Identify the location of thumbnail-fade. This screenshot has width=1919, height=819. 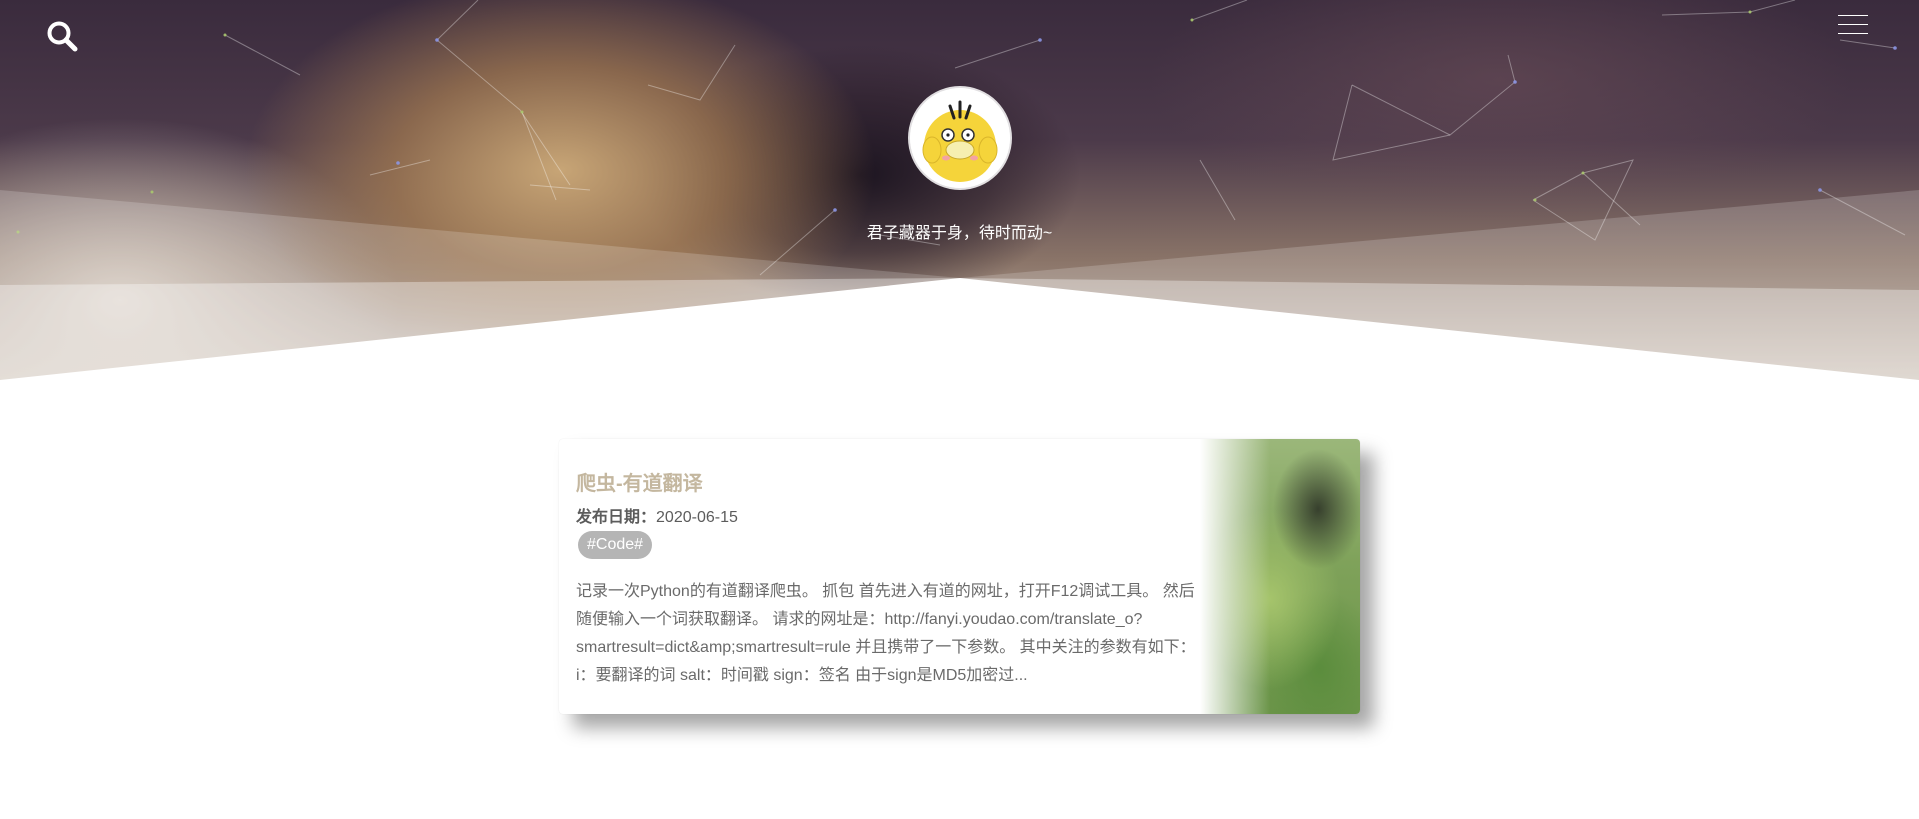
(1235, 576).